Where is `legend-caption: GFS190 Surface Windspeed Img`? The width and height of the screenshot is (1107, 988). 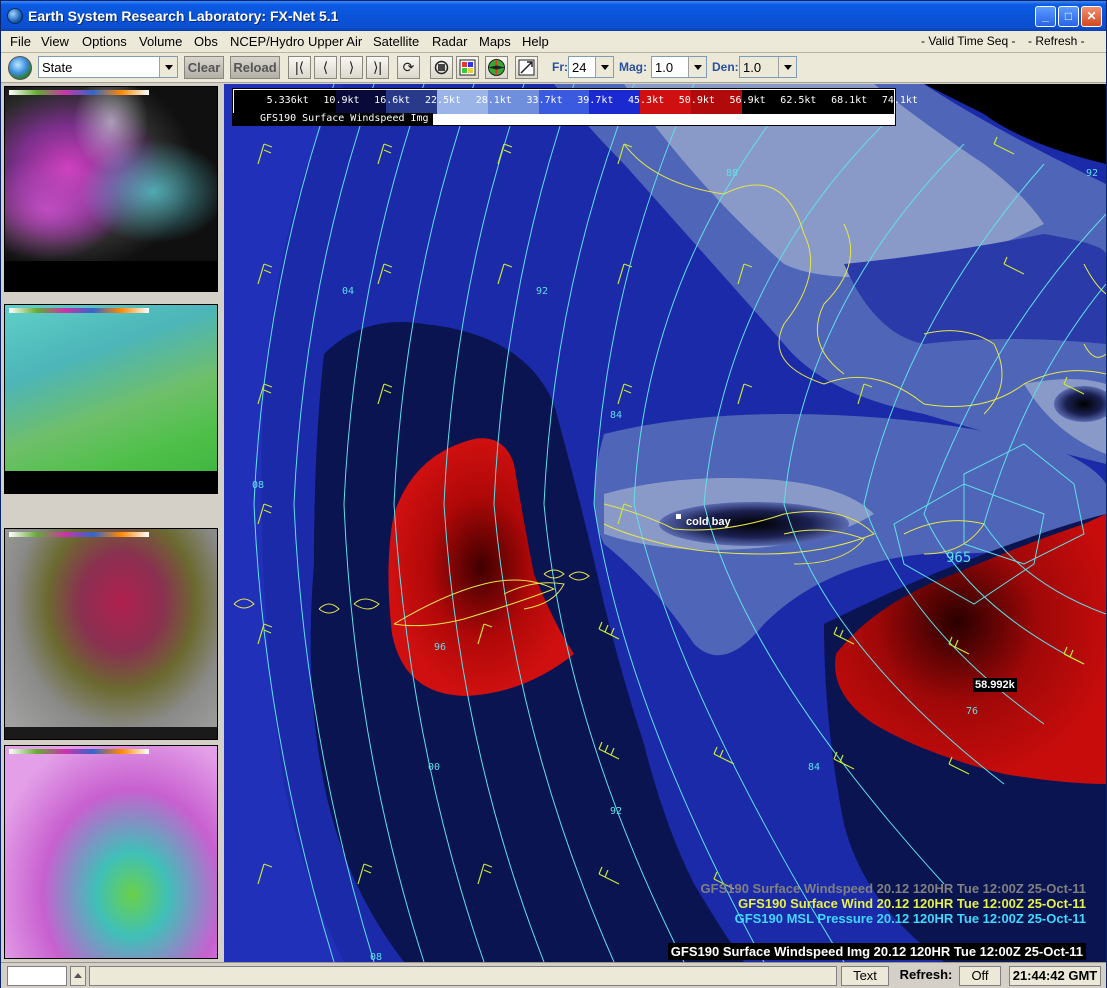 legend-caption: GFS190 Surface Windspeed Img is located at coordinates (333, 119).